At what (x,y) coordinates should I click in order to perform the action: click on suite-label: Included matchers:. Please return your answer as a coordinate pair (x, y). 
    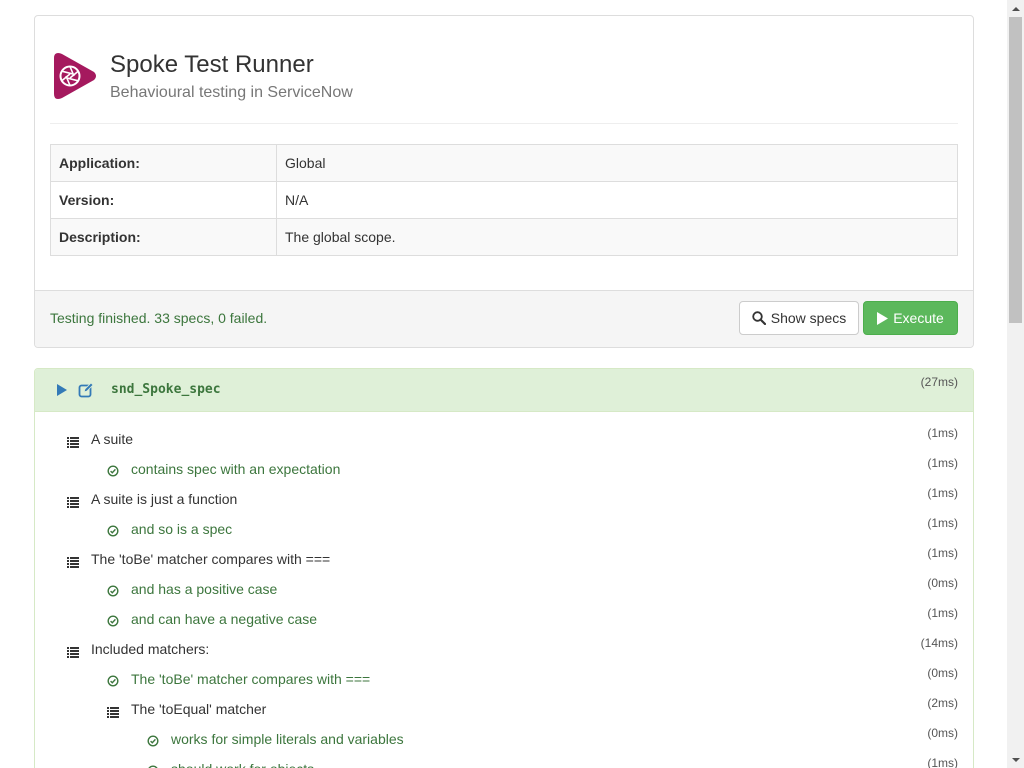
    Looking at the image, I should click on (150, 649).